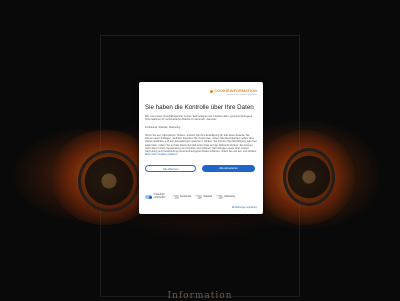 The width and height of the screenshot is (400, 301). Describe the element at coordinates (241, 94) in the screenshot. I see `brand-tagline: powered by Cookie Information` at that location.